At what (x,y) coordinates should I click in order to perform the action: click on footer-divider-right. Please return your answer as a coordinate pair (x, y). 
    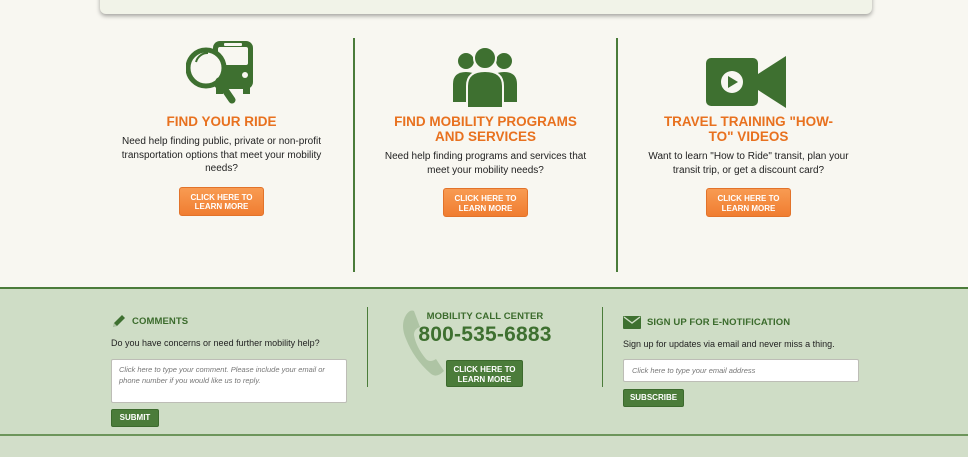
    Looking at the image, I should click on (602, 347).